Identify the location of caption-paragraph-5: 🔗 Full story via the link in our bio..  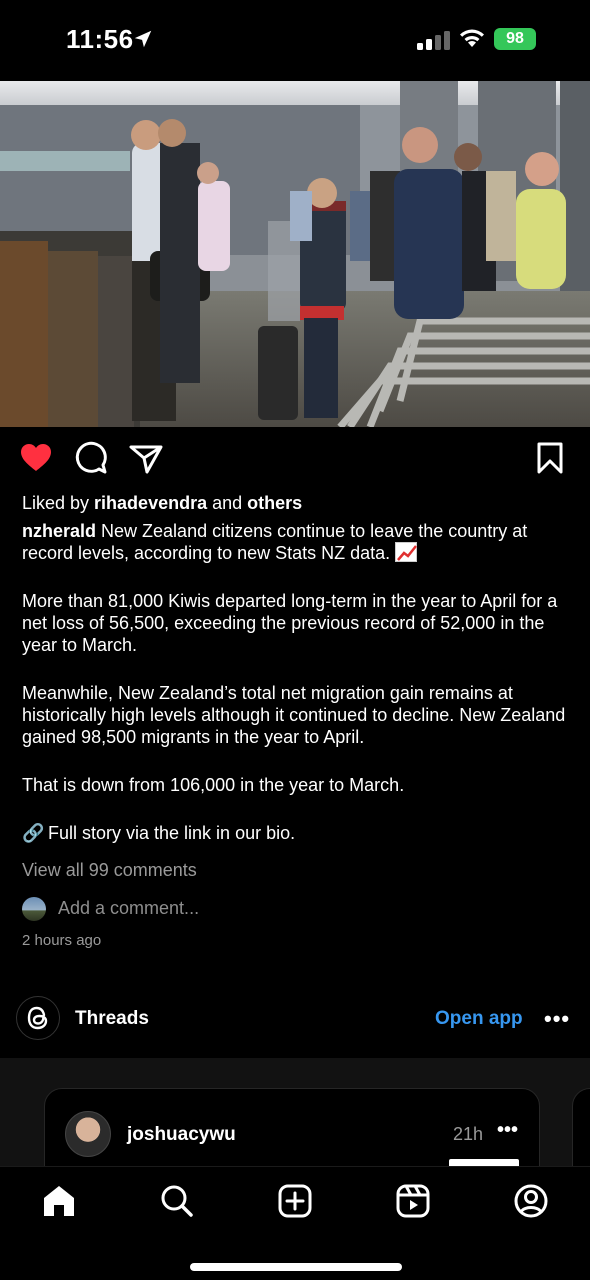
(296, 833).